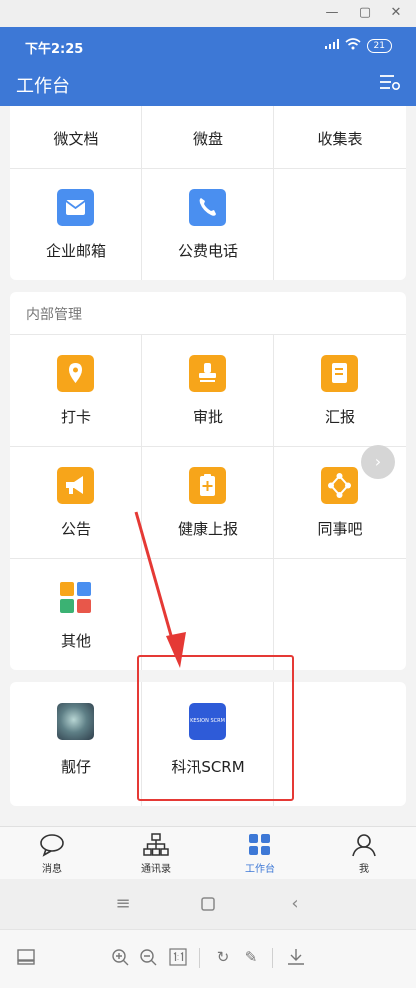  I want to click on app-header: 下午2:25 21 工作台, so click(208, 66).